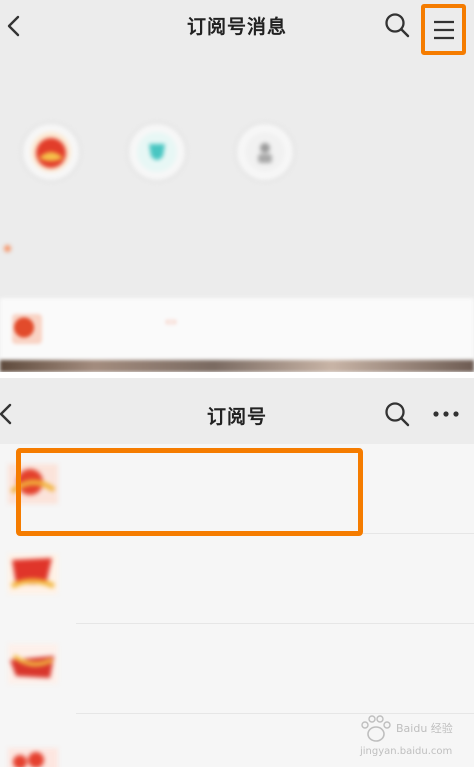  What do you see at coordinates (237, 366) in the screenshot?
I see `feed-image-strip` at bounding box center [237, 366].